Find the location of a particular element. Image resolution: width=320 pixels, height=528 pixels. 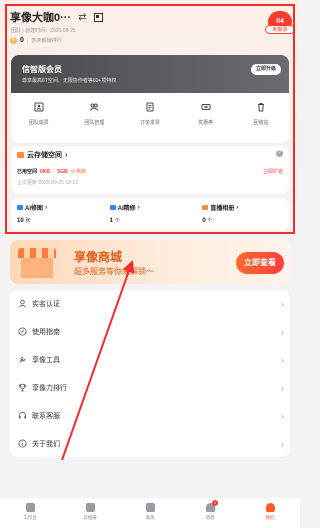

bottom-tab-bar: 工作台 云相册 发现 1 消息 我的 is located at coordinates (150, 513).